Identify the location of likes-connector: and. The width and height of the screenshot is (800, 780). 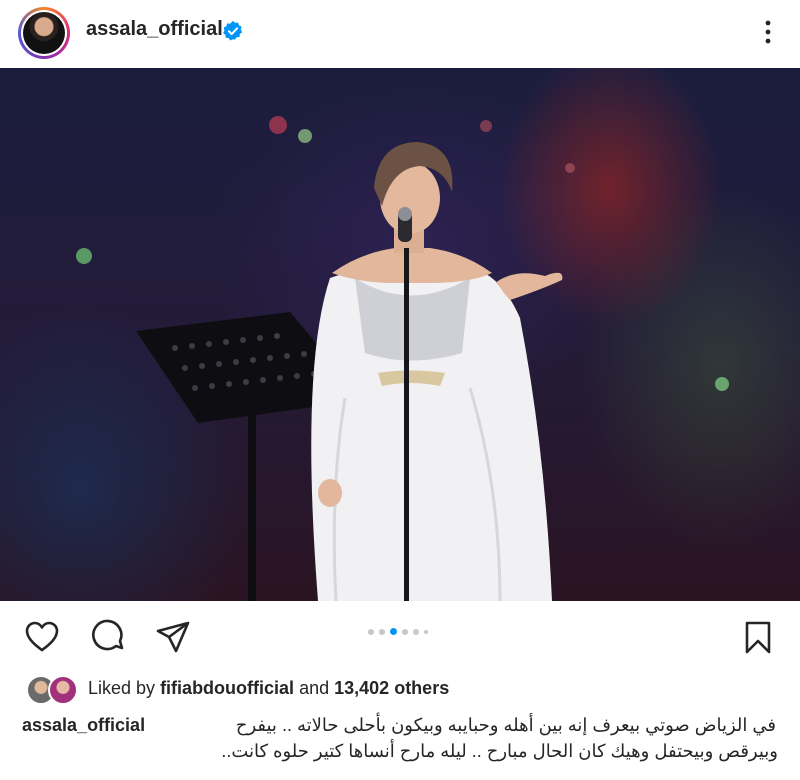
(314, 688).